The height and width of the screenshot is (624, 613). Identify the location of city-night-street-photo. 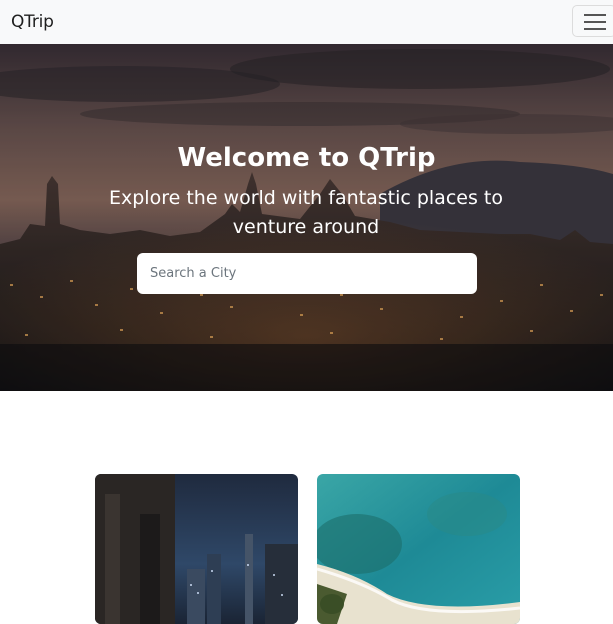
(196, 549).